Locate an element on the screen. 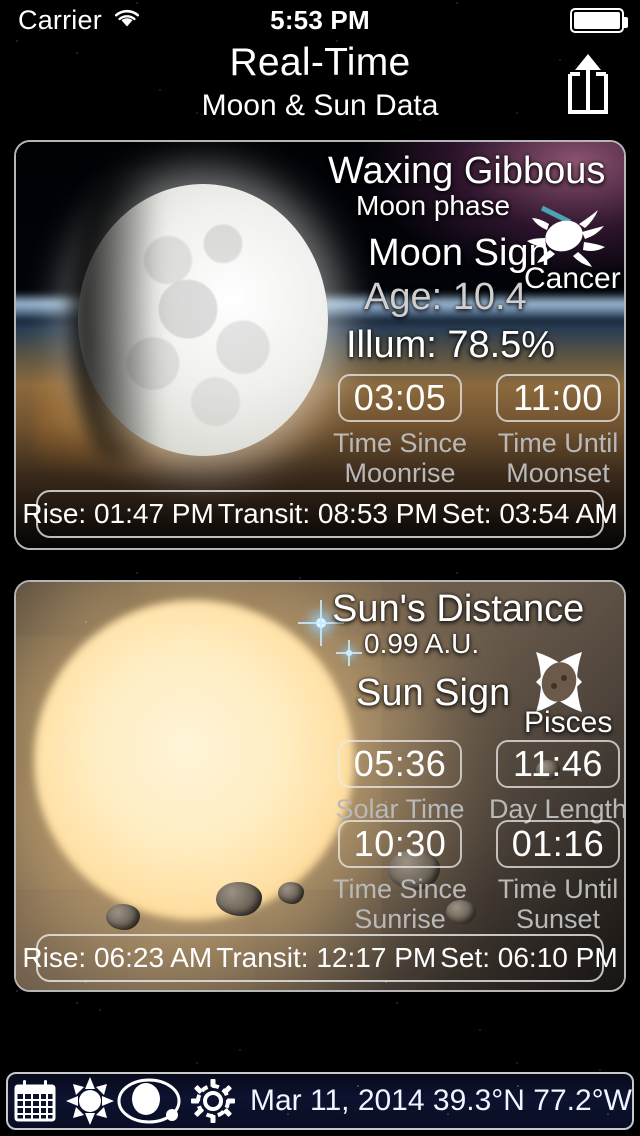 The height and width of the screenshot is (1136, 640). time-until-sunset-label-line2: Sunset is located at coordinates (558, 919).